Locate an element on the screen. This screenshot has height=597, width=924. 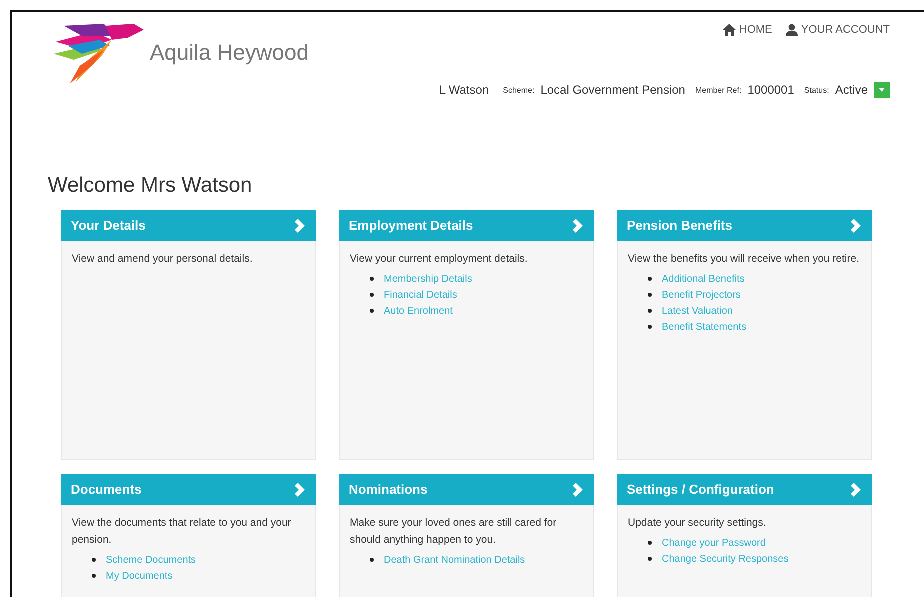
card-title: Employment Details is located at coordinates (411, 225).